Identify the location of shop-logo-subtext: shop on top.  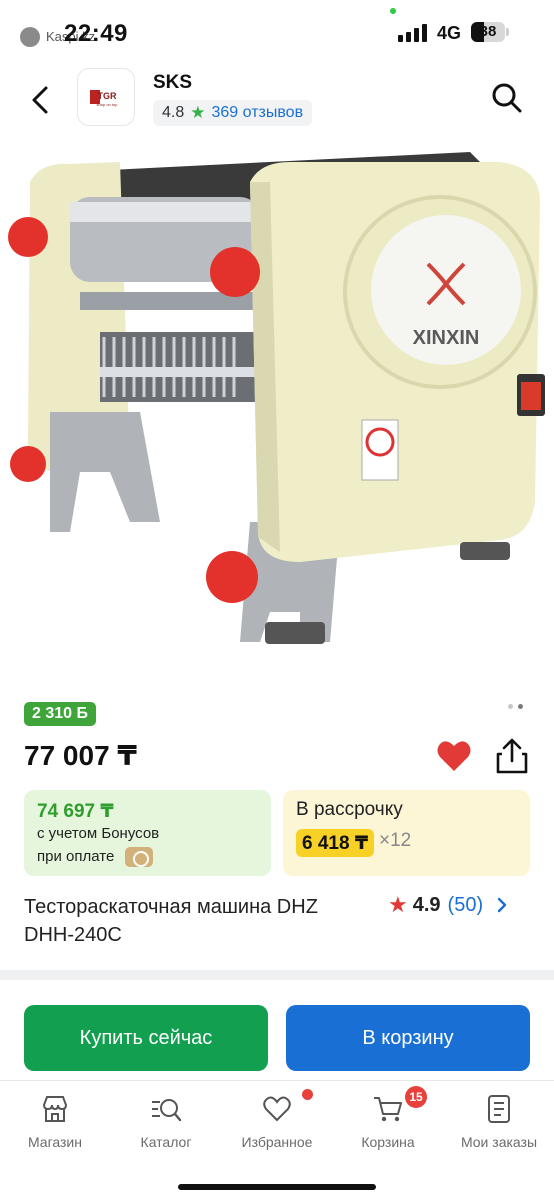
(107, 104).